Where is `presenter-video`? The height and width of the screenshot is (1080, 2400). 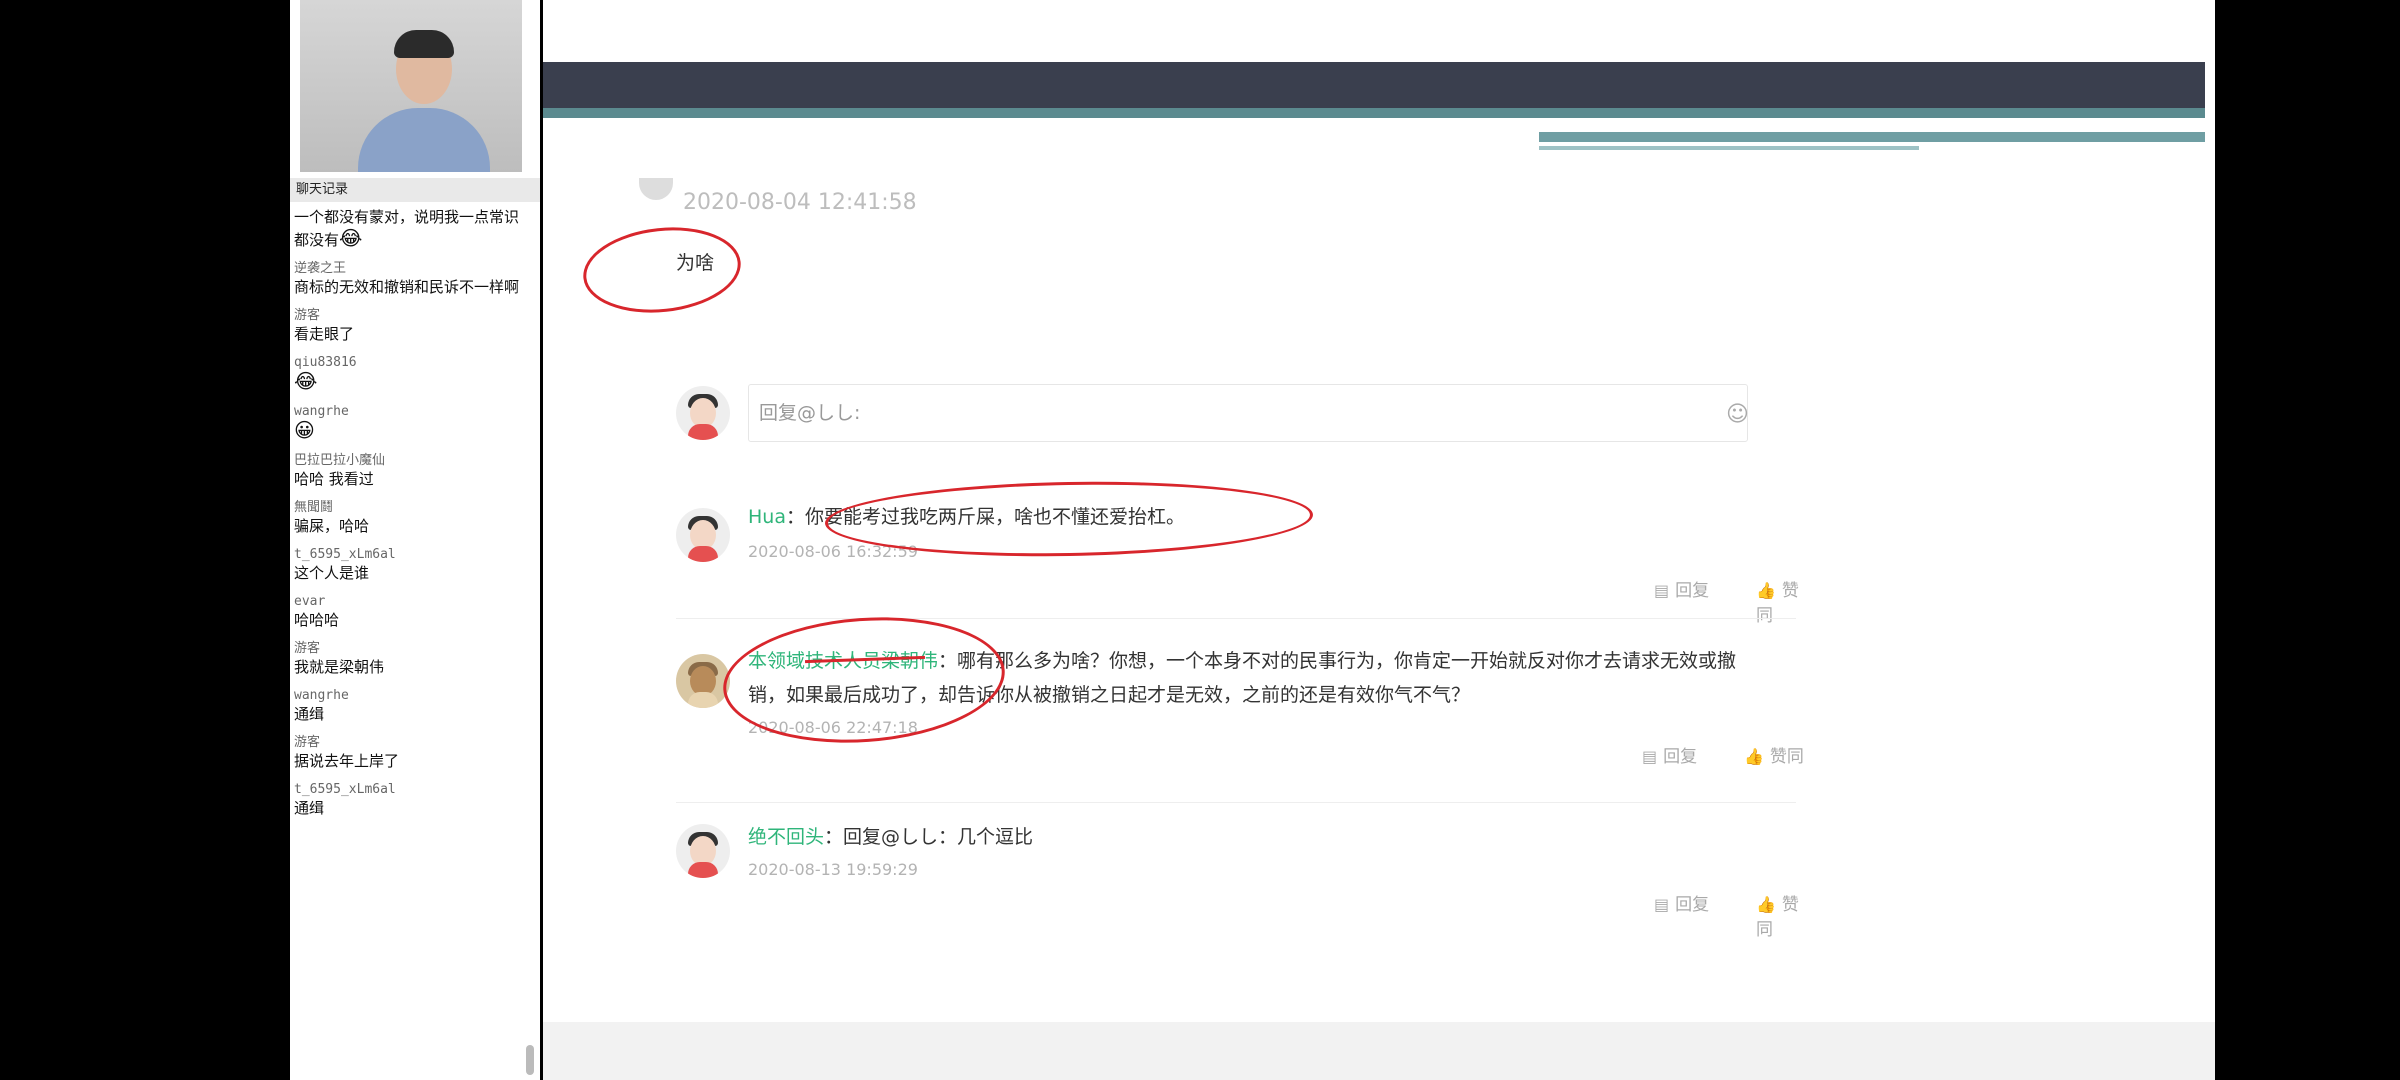
presenter-video is located at coordinates (411, 86).